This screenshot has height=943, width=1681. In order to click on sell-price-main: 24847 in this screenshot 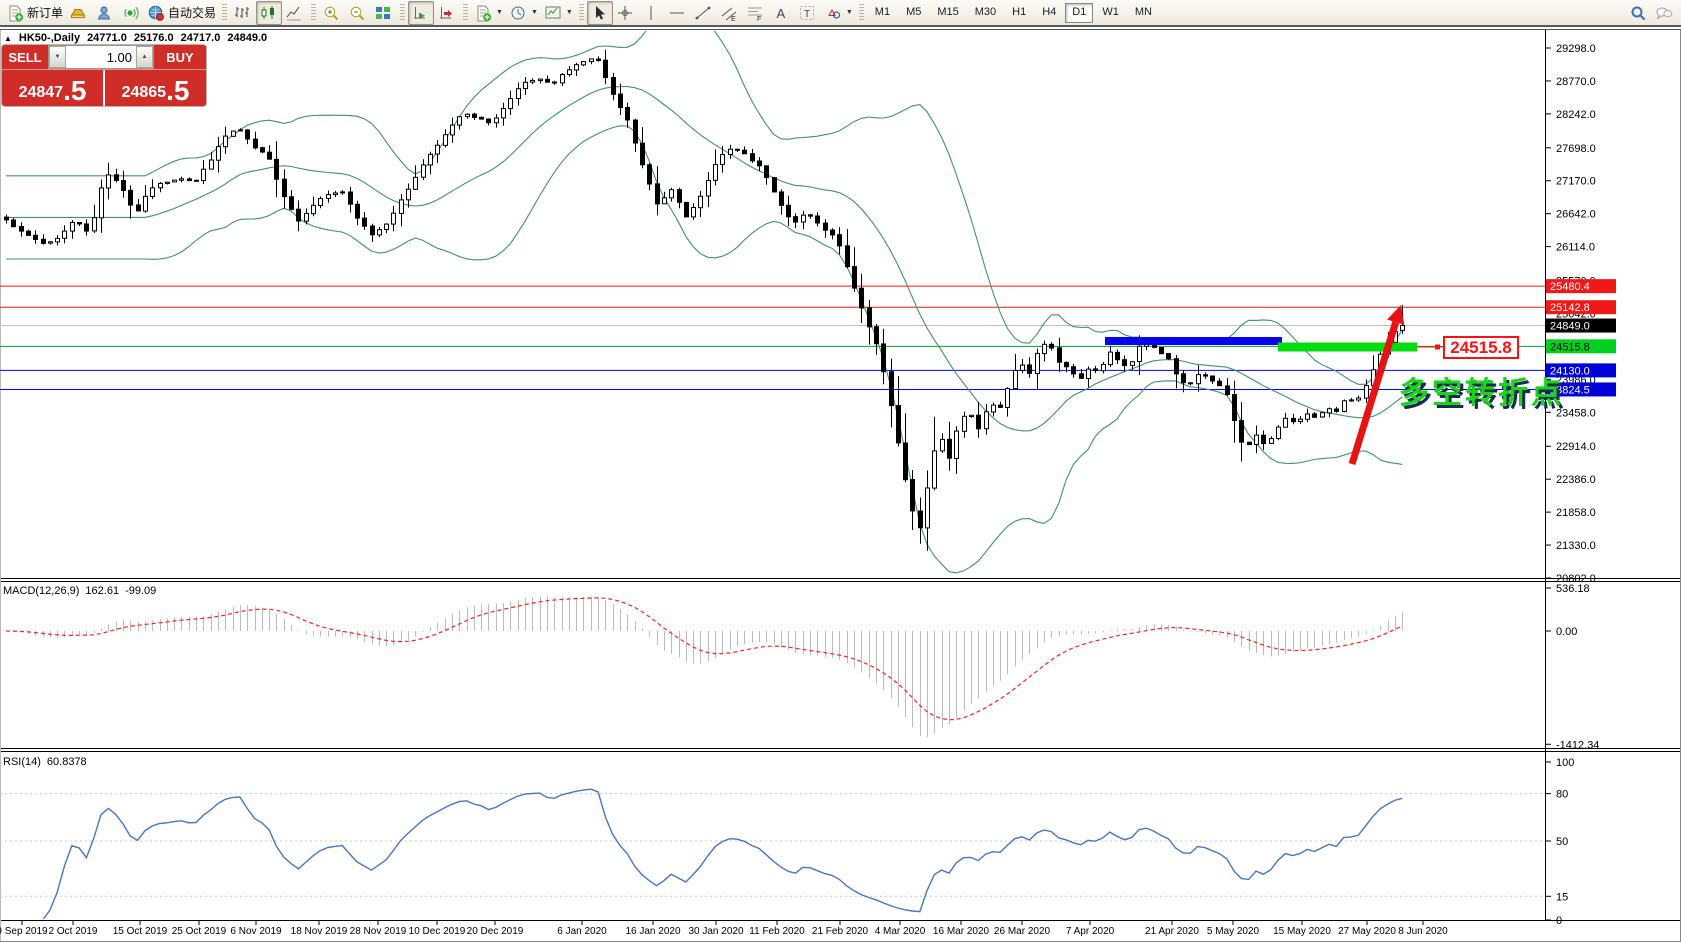, I will do `click(41, 92)`.